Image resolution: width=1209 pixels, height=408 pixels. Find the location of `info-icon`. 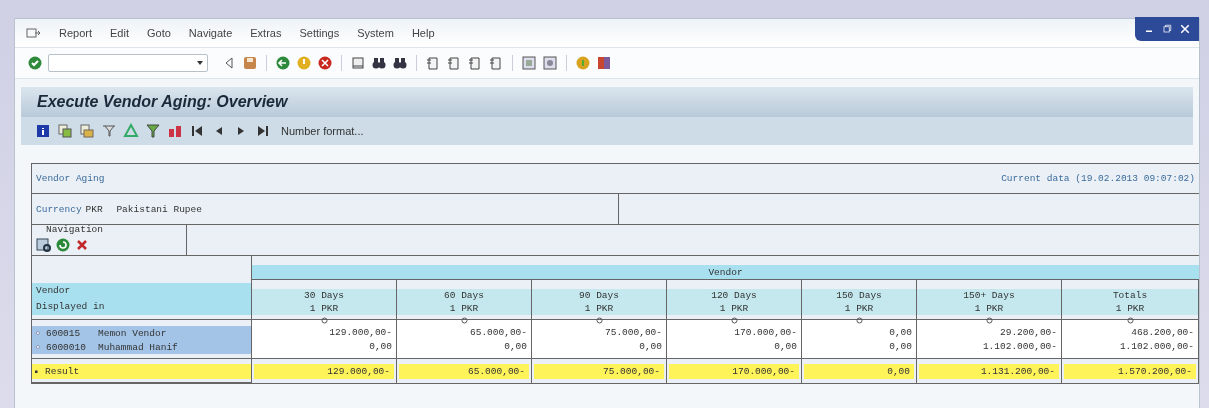

info-icon is located at coordinates (43, 131).